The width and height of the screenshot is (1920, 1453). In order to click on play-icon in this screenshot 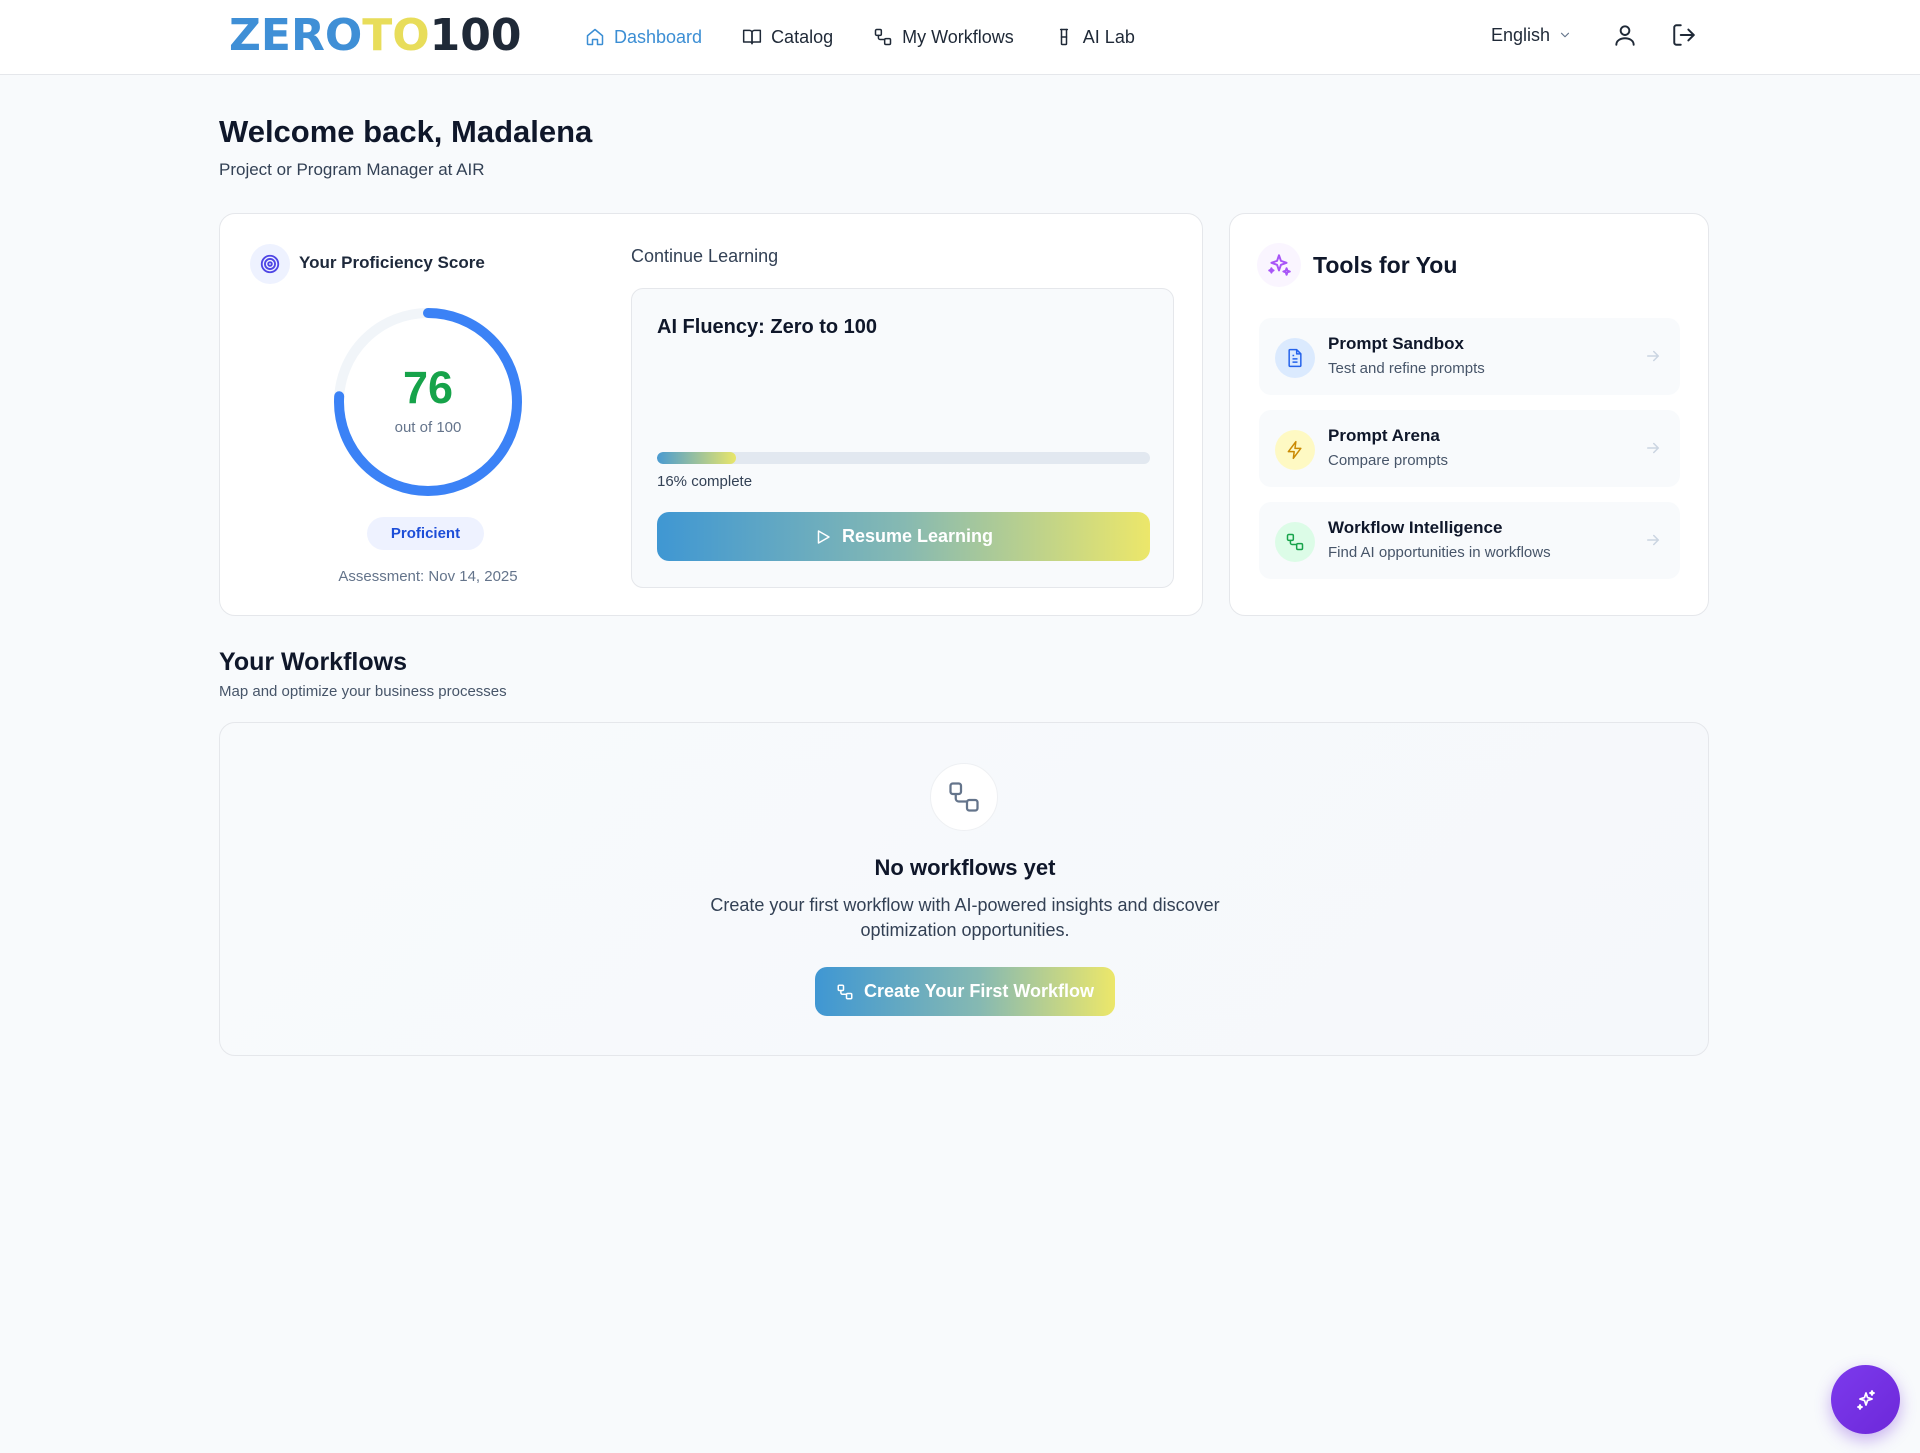, I will do `click(823, 536)`.